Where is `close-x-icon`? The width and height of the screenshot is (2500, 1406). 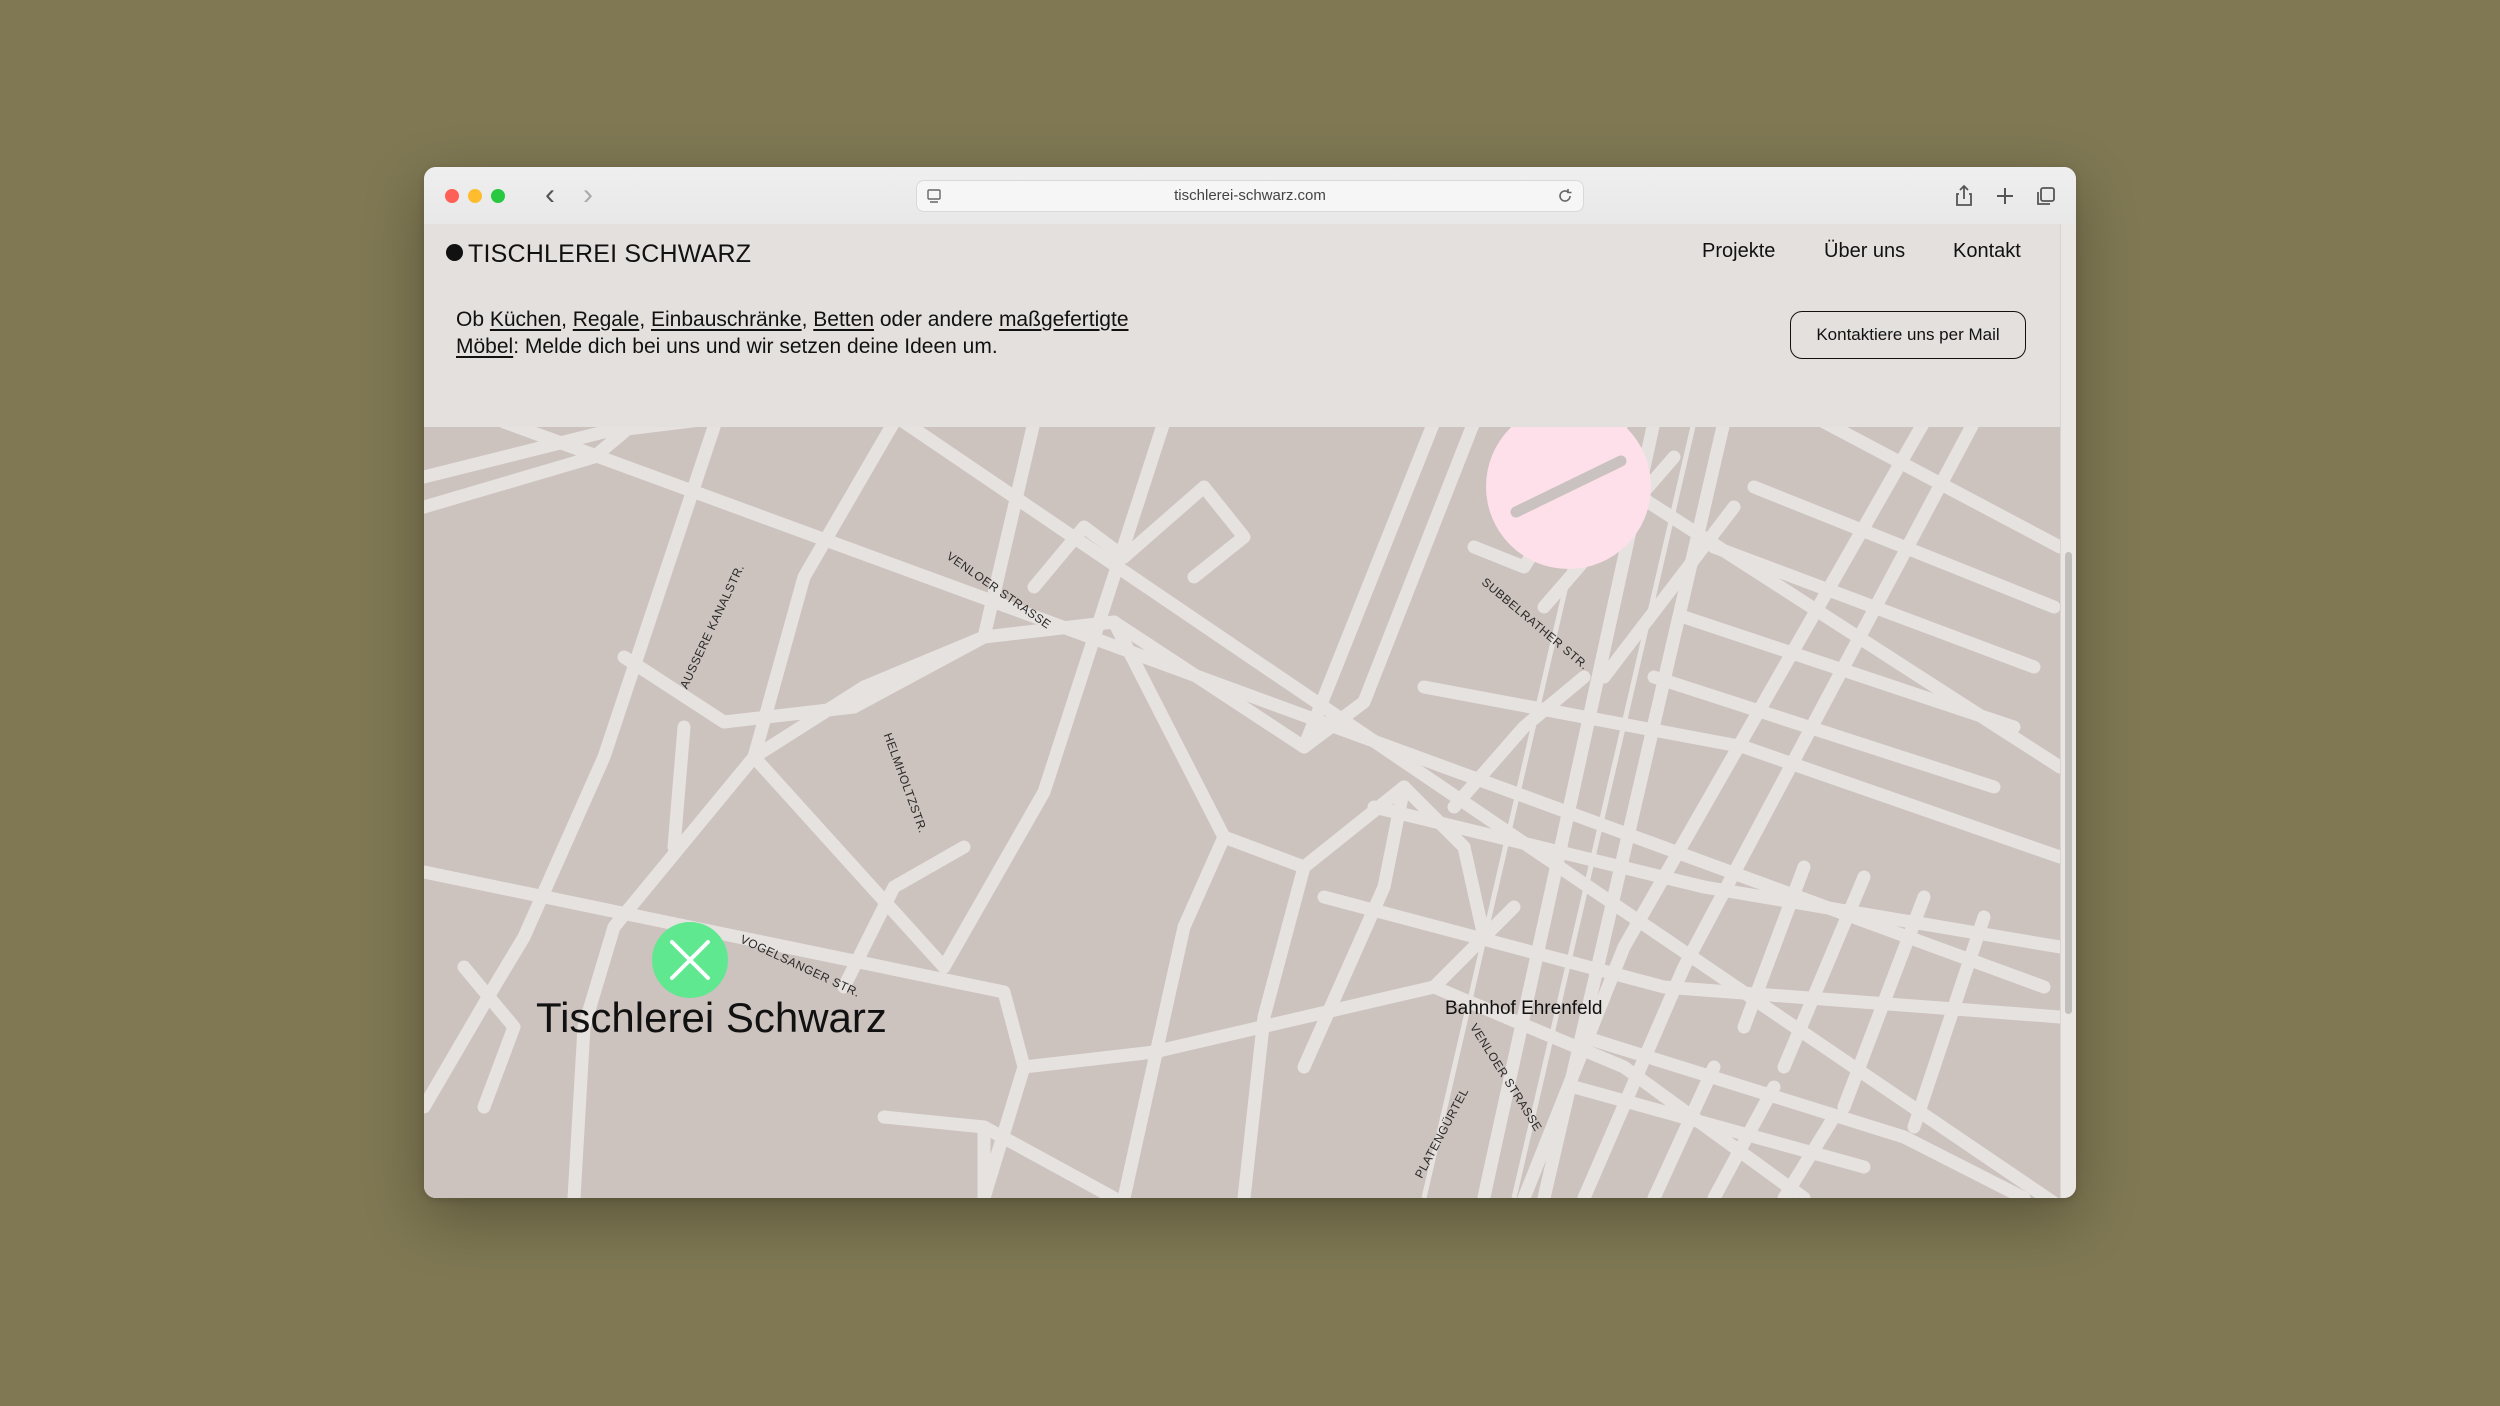
close-x-icon is located at coordinates (690, 960).